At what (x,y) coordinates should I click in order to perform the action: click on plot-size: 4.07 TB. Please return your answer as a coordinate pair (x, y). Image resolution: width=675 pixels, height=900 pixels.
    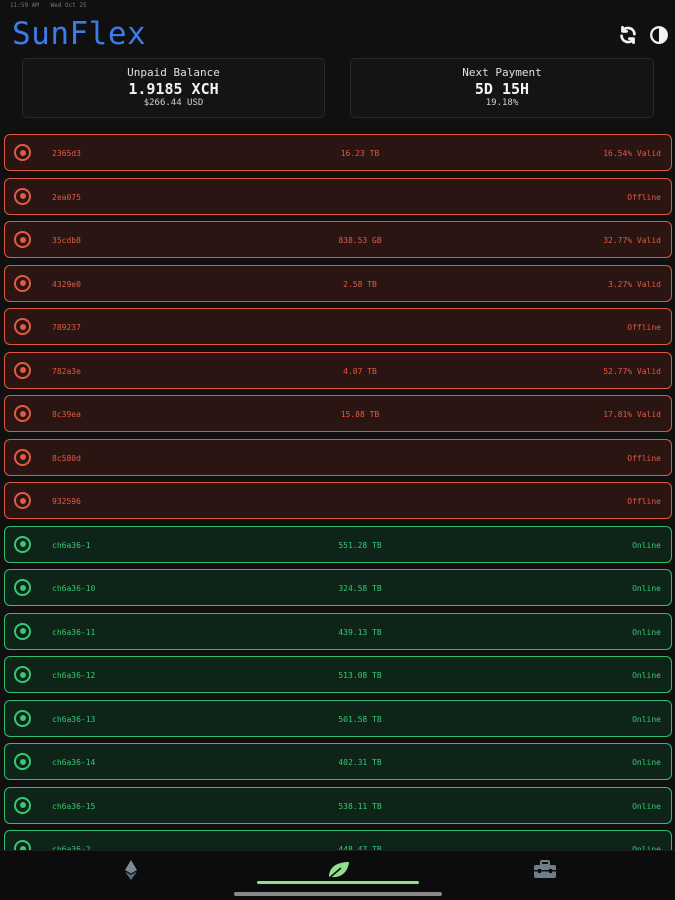
    Looking at the image, I should click on (360, 371).